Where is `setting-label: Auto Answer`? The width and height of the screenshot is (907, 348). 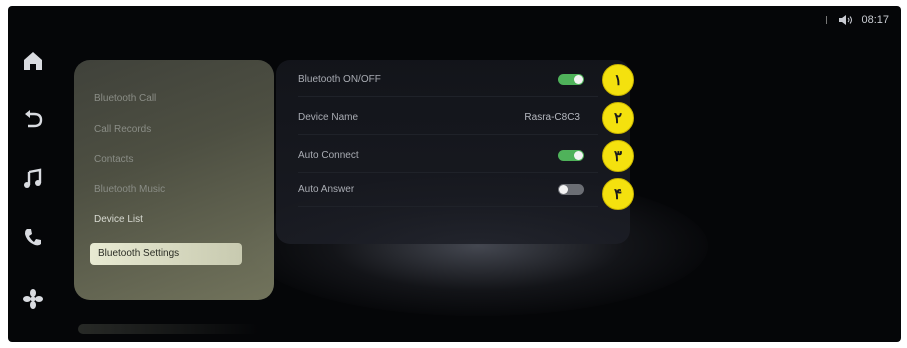 setting-label: Auto Answer is located at coordinates (326, 189).